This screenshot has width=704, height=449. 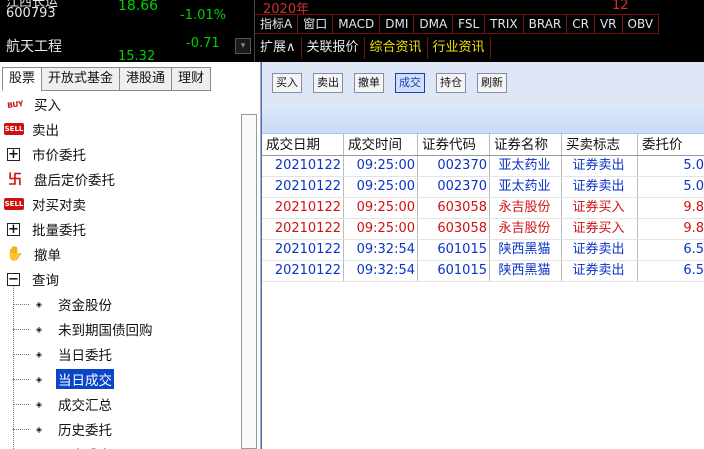 I want to click on indicator-tab-dmi: DMI, so click(x=397, y=24).